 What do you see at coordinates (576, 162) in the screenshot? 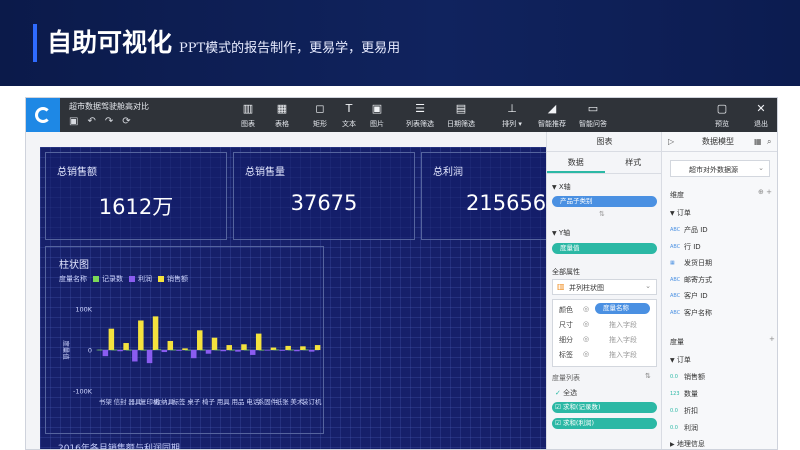
I see `tab-data: 数据` at bounding box center [576, 162].